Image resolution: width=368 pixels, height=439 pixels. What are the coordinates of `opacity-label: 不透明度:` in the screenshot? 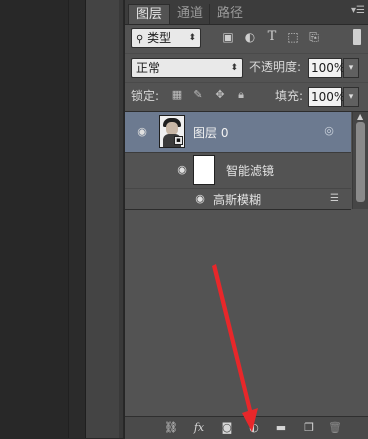 It's located at (275, 67).